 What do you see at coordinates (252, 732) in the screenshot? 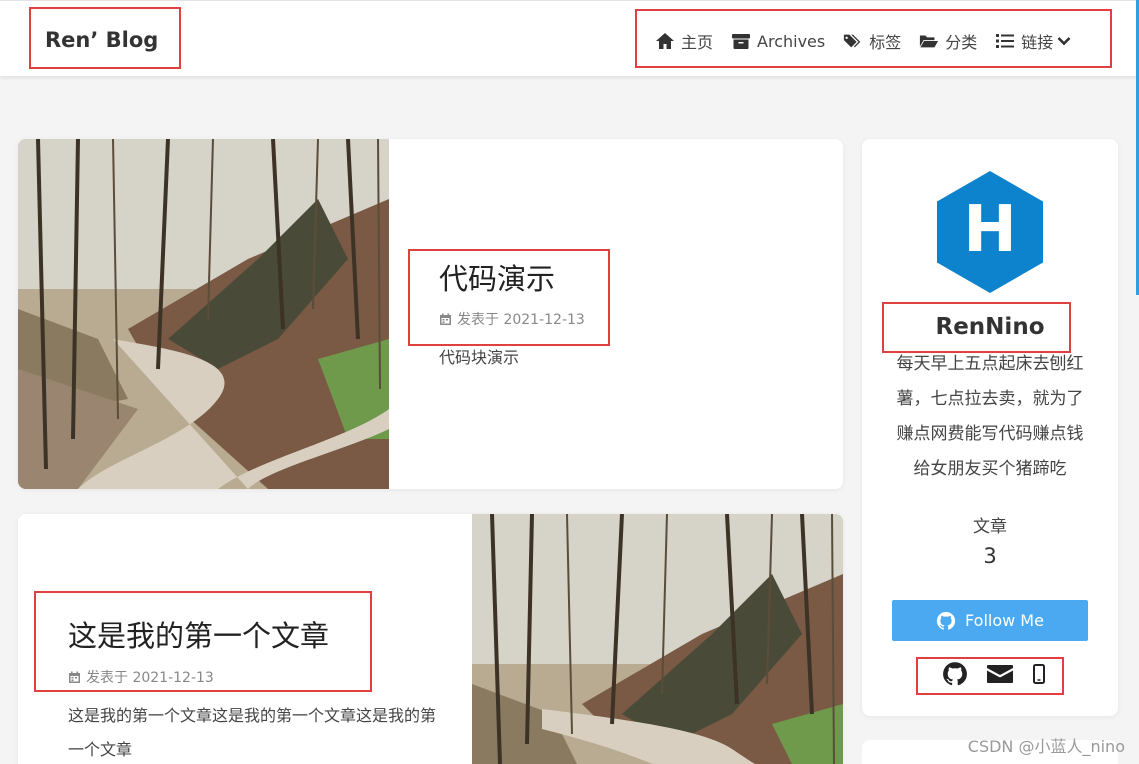
I see `post-excerpt: 这是我的第一个文章这是我的第一个文章这是我的第一个文章` at bounding box center [252, 732].